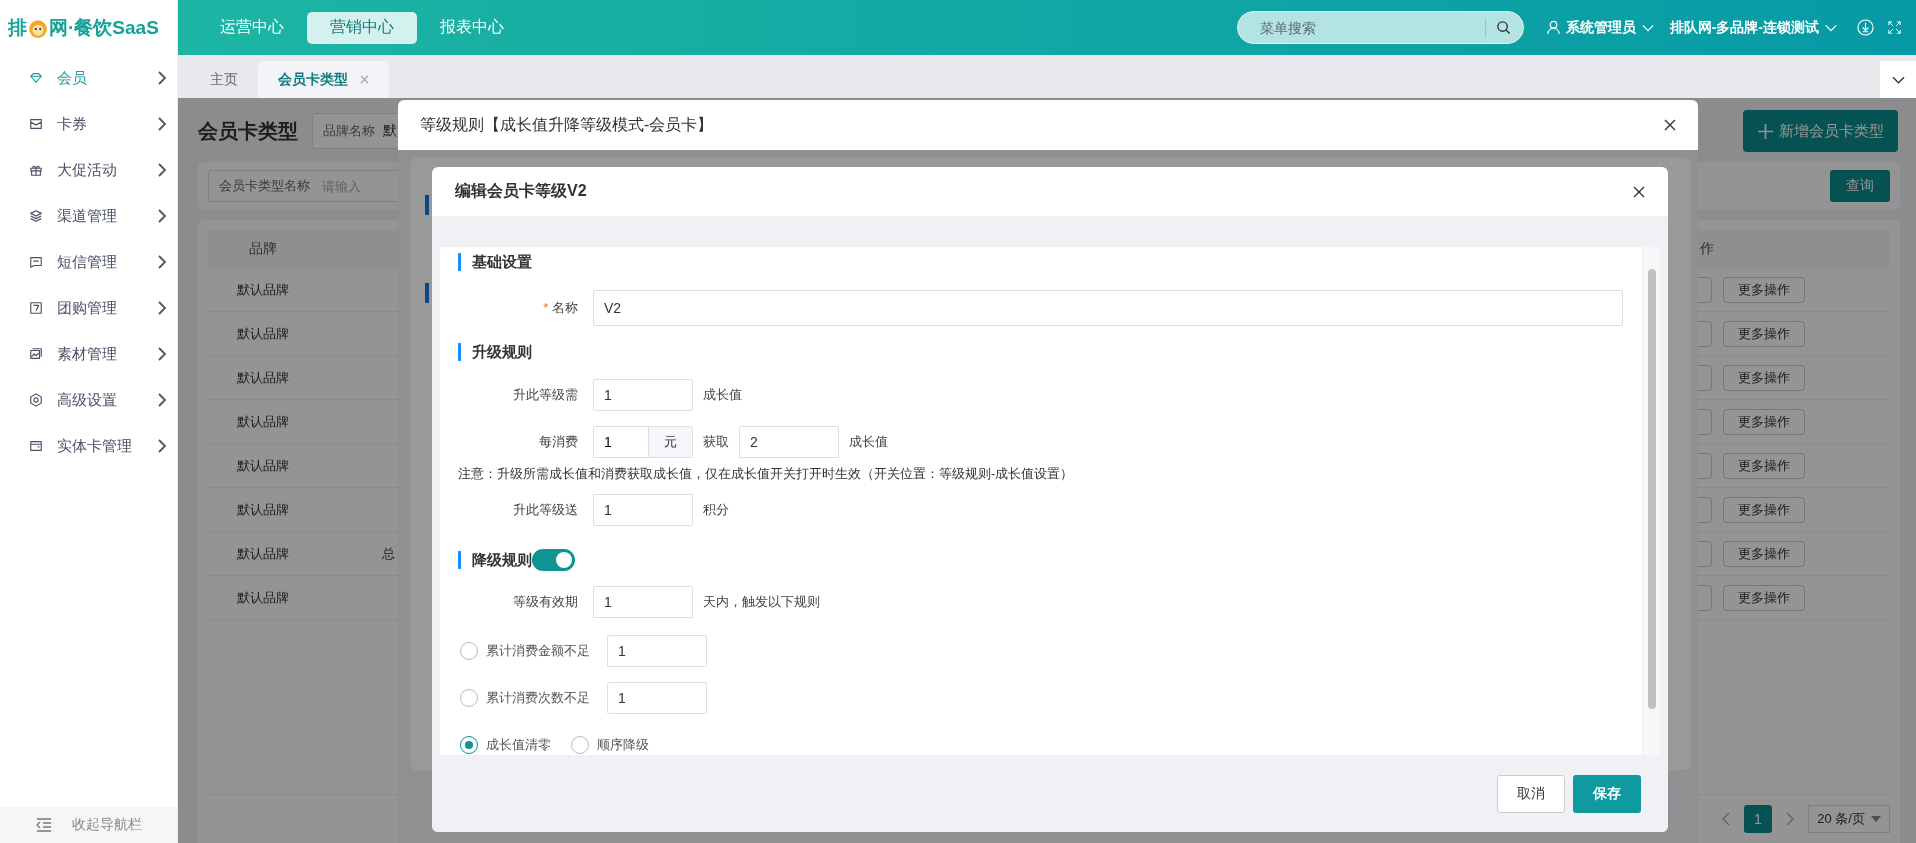  I want to click on sidebar-item: 团购管理, so click(88, 308).